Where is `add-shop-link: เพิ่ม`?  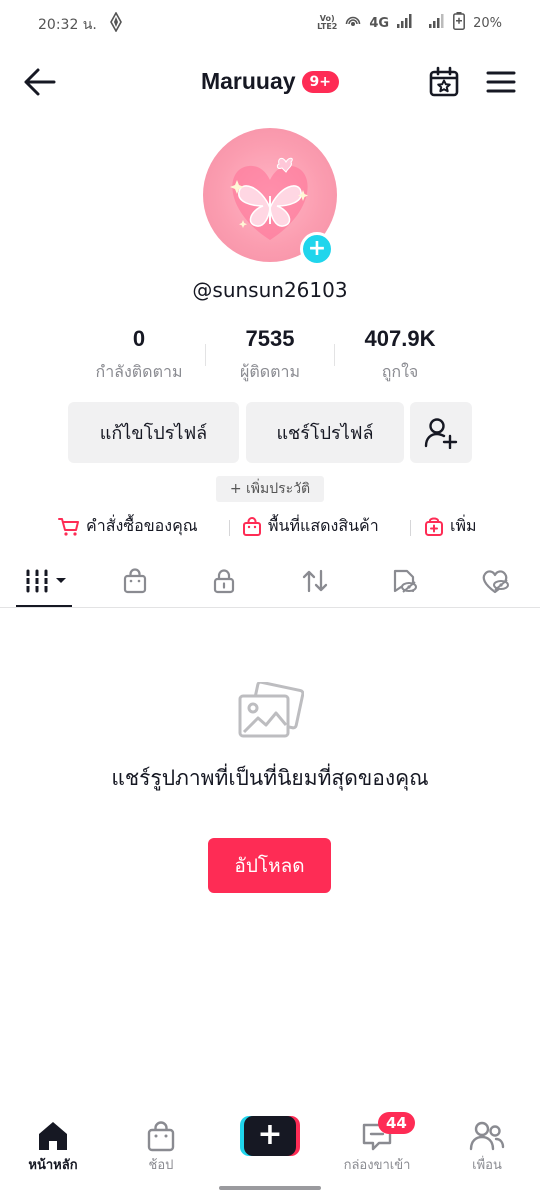 add-shop-link: เพิ่ม is located at coordinates (450, 526).